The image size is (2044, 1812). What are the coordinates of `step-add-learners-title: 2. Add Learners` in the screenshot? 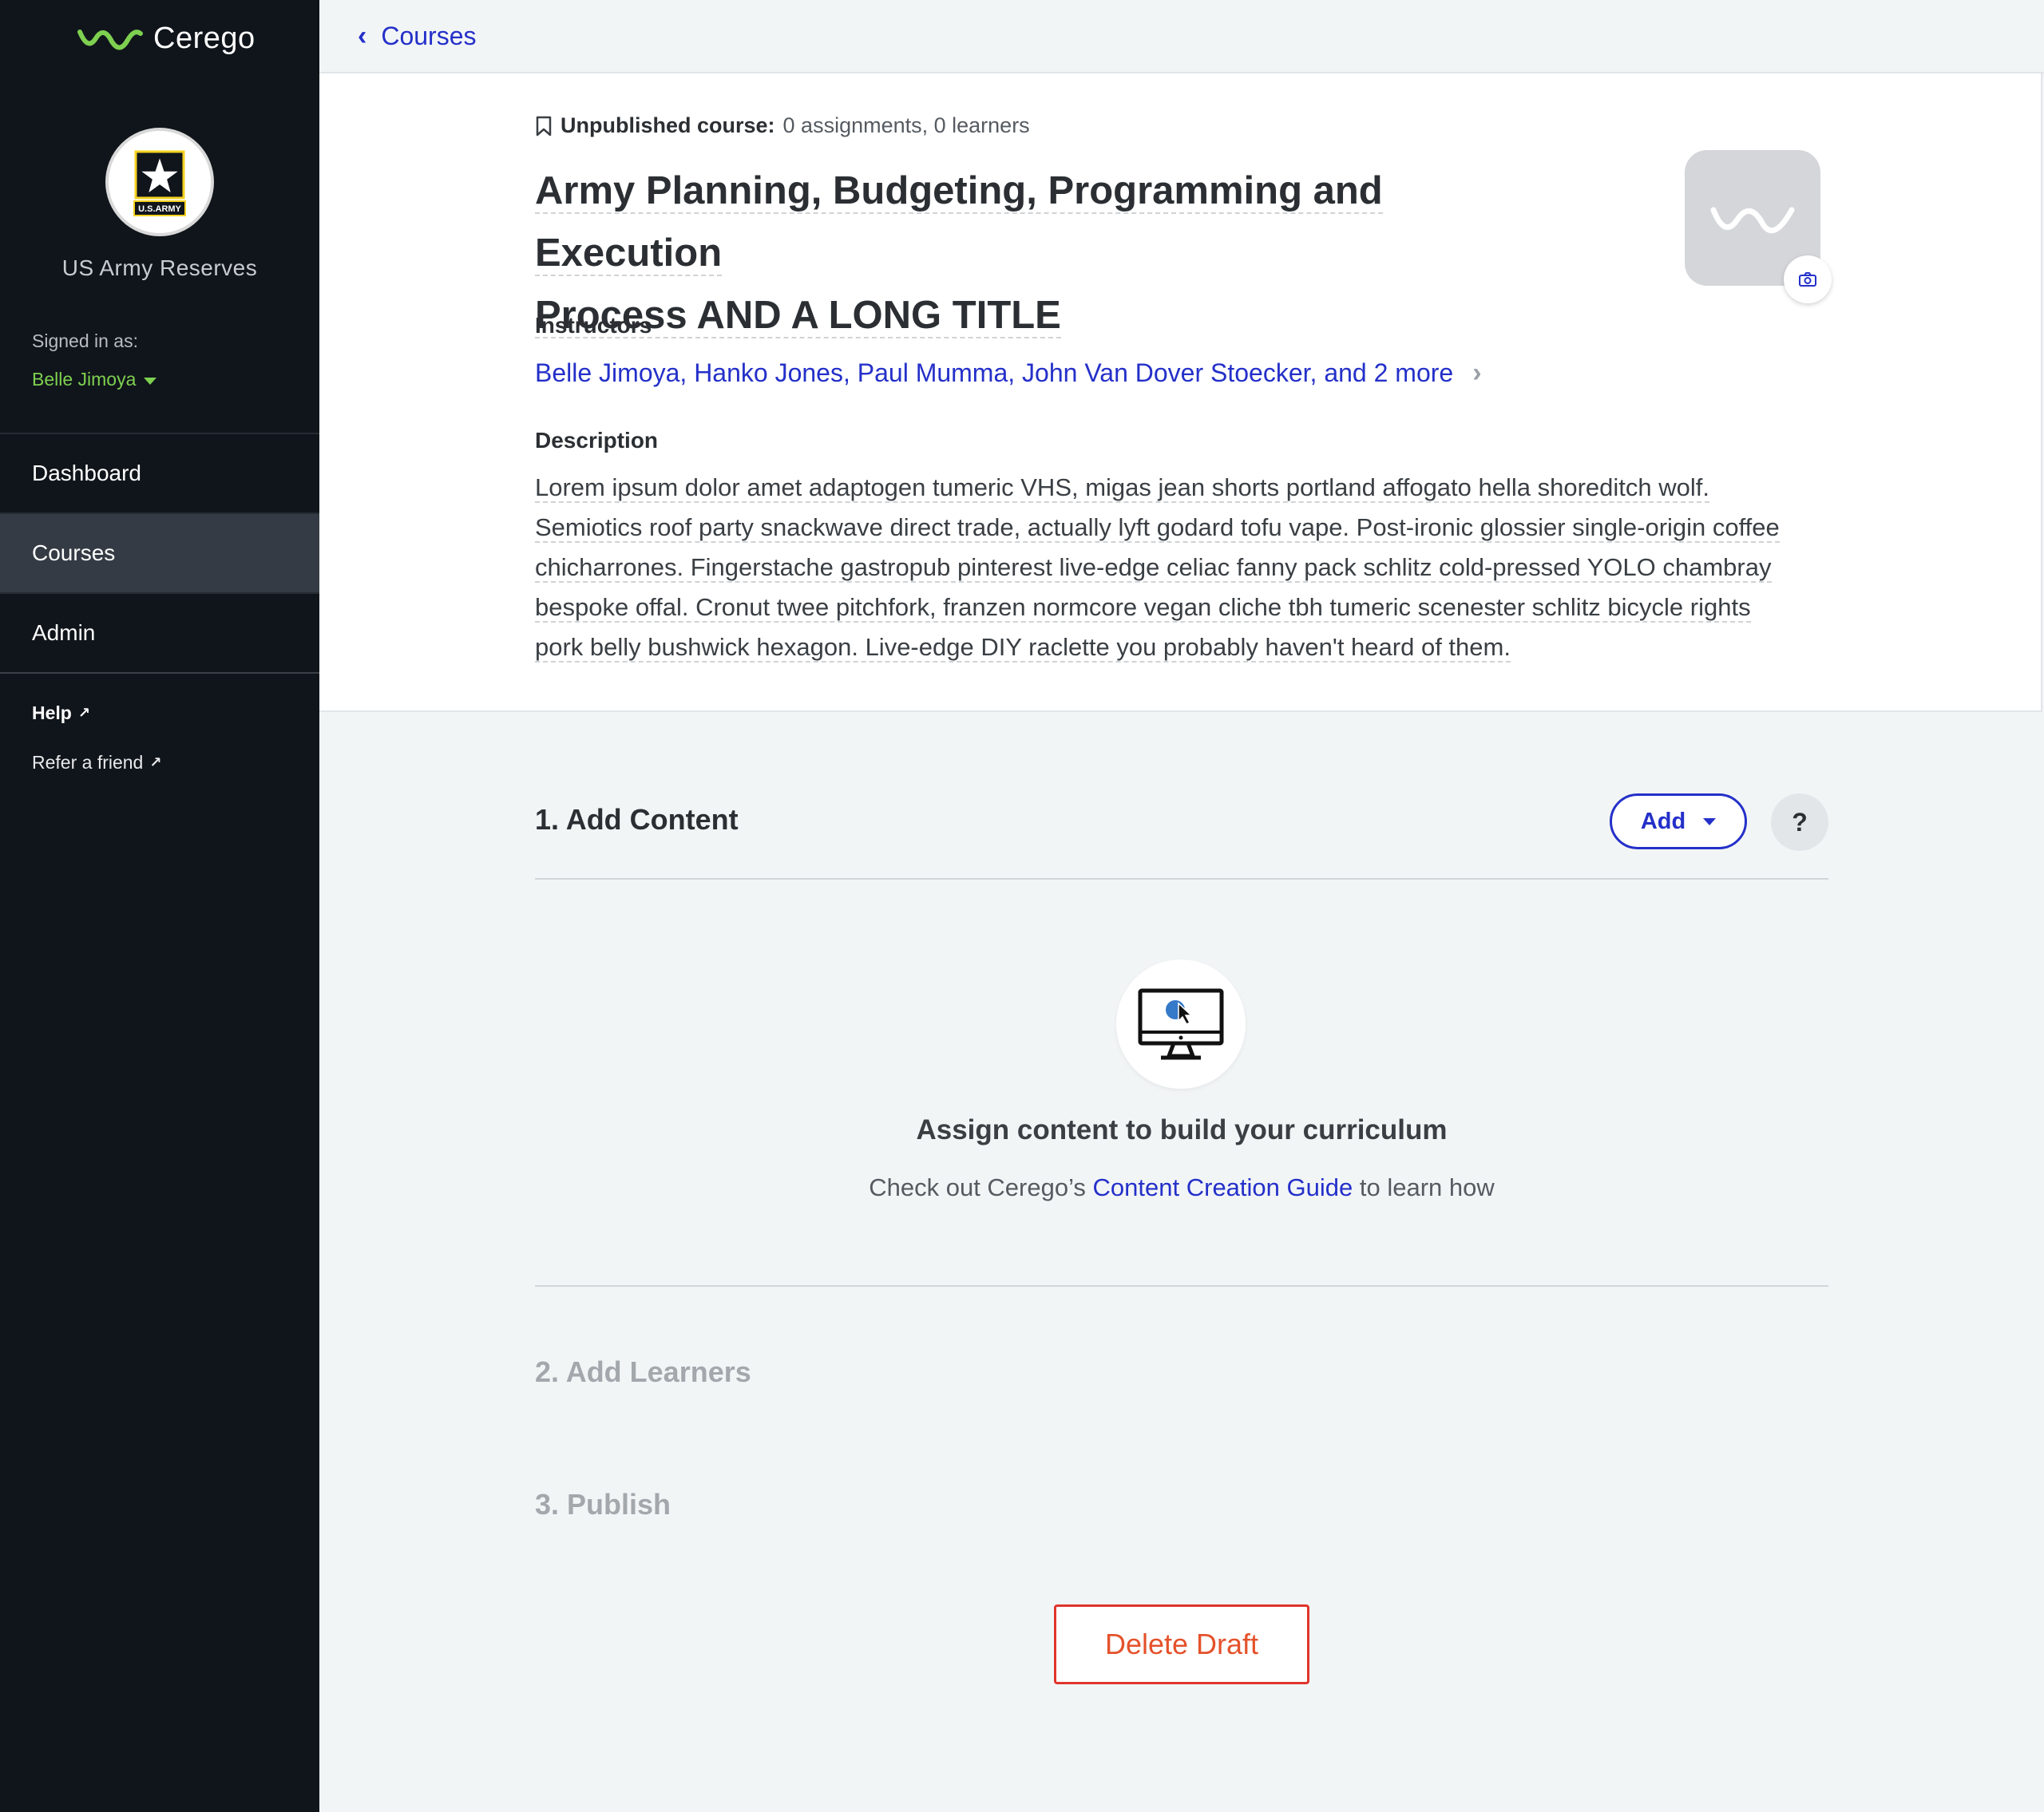 It's located at (643, 1371).